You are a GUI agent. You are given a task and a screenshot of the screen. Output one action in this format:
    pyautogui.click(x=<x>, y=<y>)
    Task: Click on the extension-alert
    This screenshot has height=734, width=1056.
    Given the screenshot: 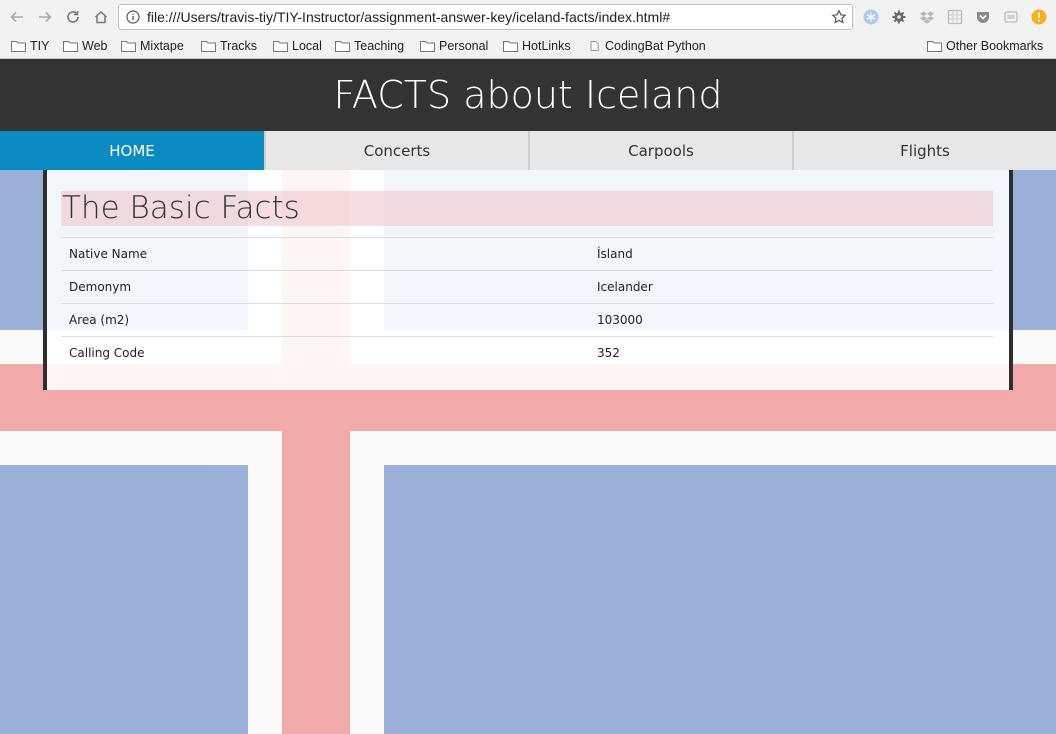 What is the action you would take?
    pyautogui.click(x=1039, y=17)
    